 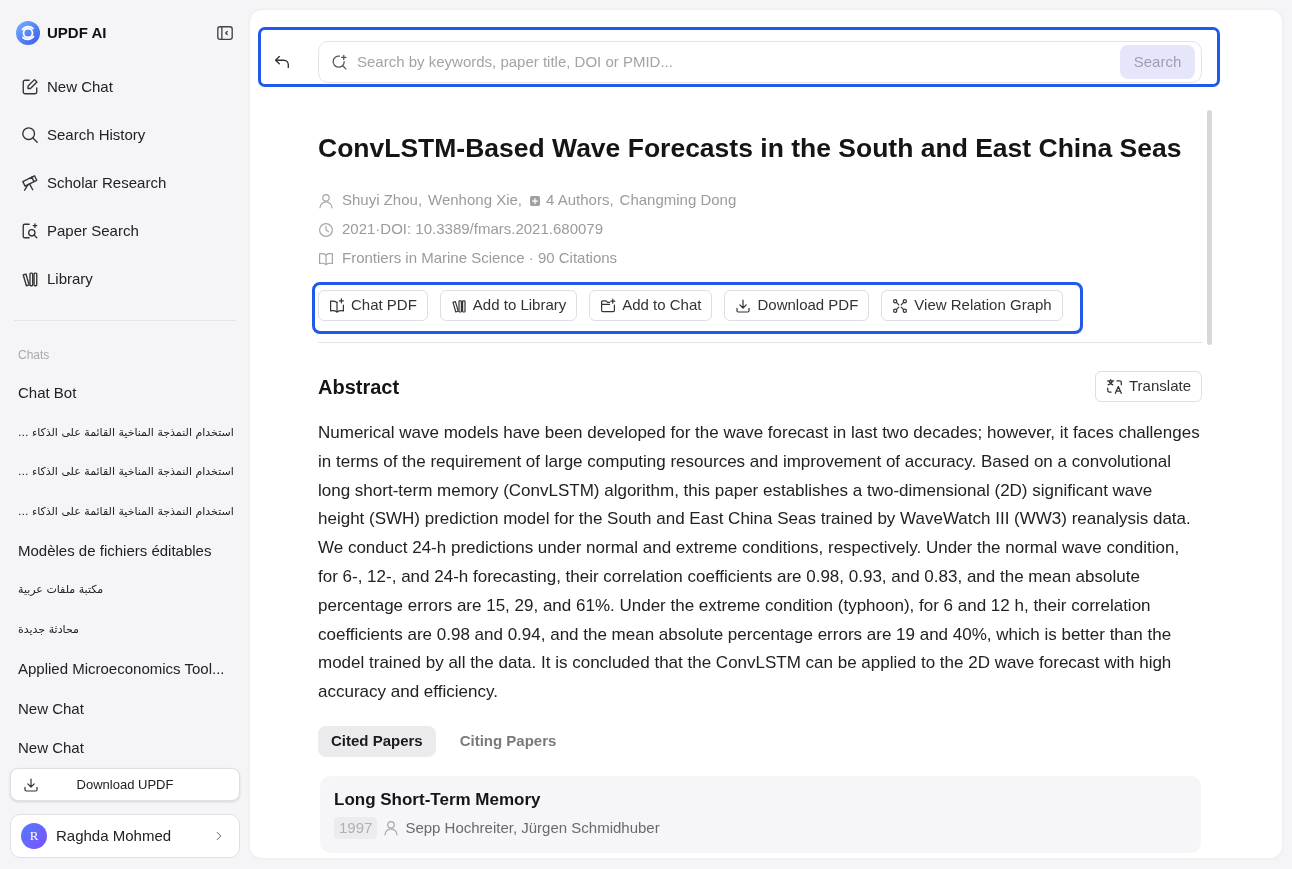 What do you see at coordinates (508, 741) in the screenshot?
I see `tab: Citing Papers` at bounding box center [508, 741].